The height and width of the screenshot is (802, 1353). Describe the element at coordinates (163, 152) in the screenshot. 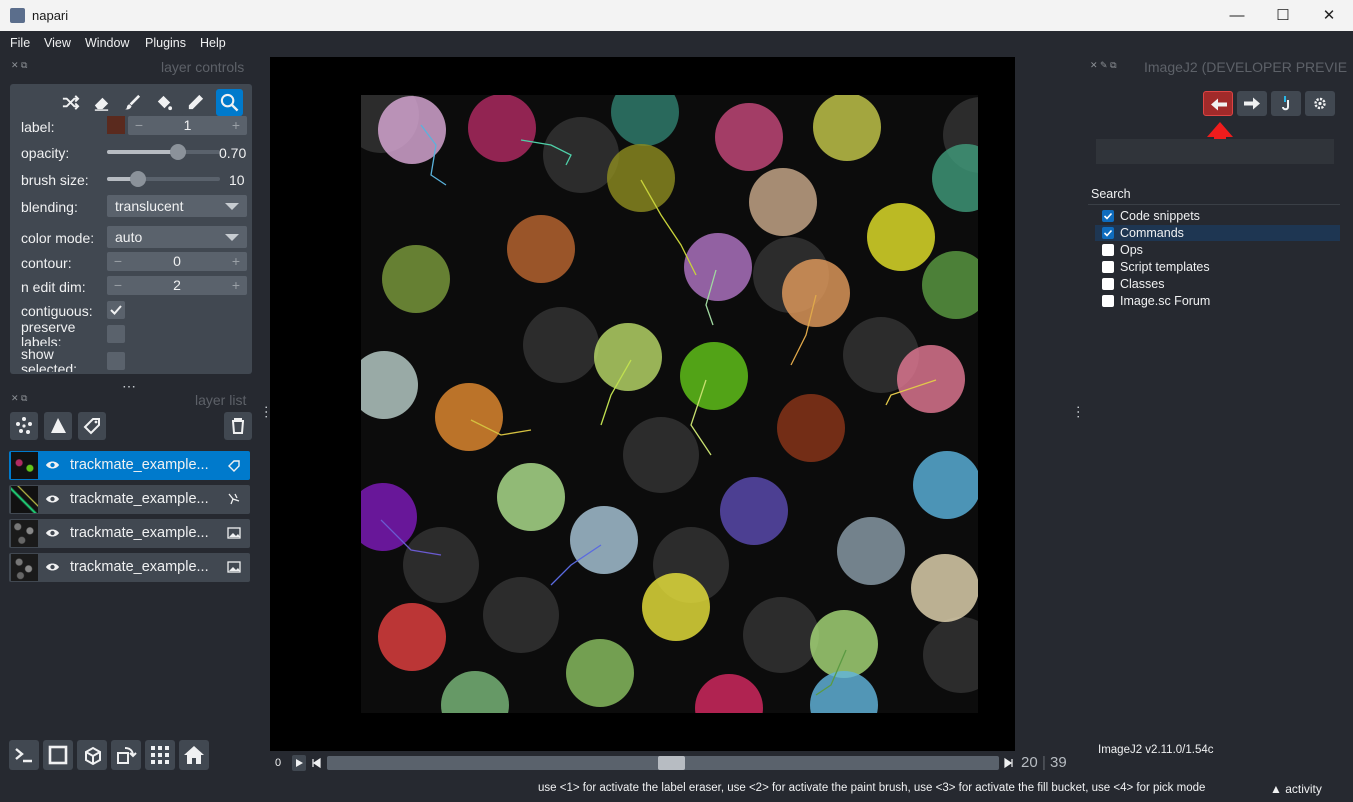

I see `opacity-slider` at that location.